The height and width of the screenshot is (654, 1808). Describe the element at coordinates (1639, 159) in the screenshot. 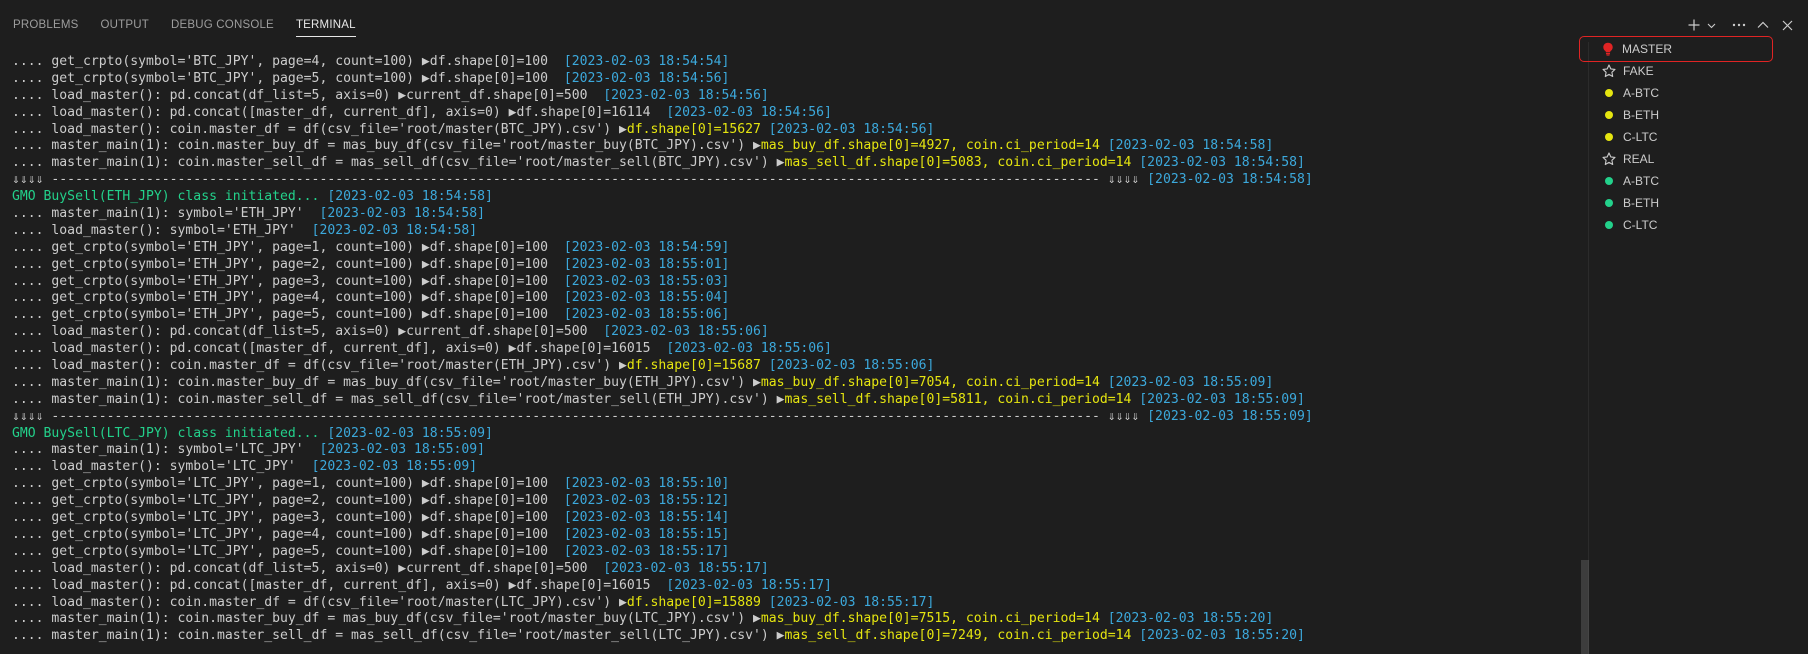

I see `terminal-tab-label: REAL` at that location.